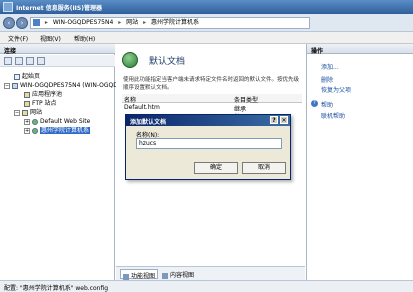  What do you see at coordinates (56, 288) in the screenshot?
I see `status-text: 配置: "惠州学院计算机系" web.config` at bounding box center [56, 288].